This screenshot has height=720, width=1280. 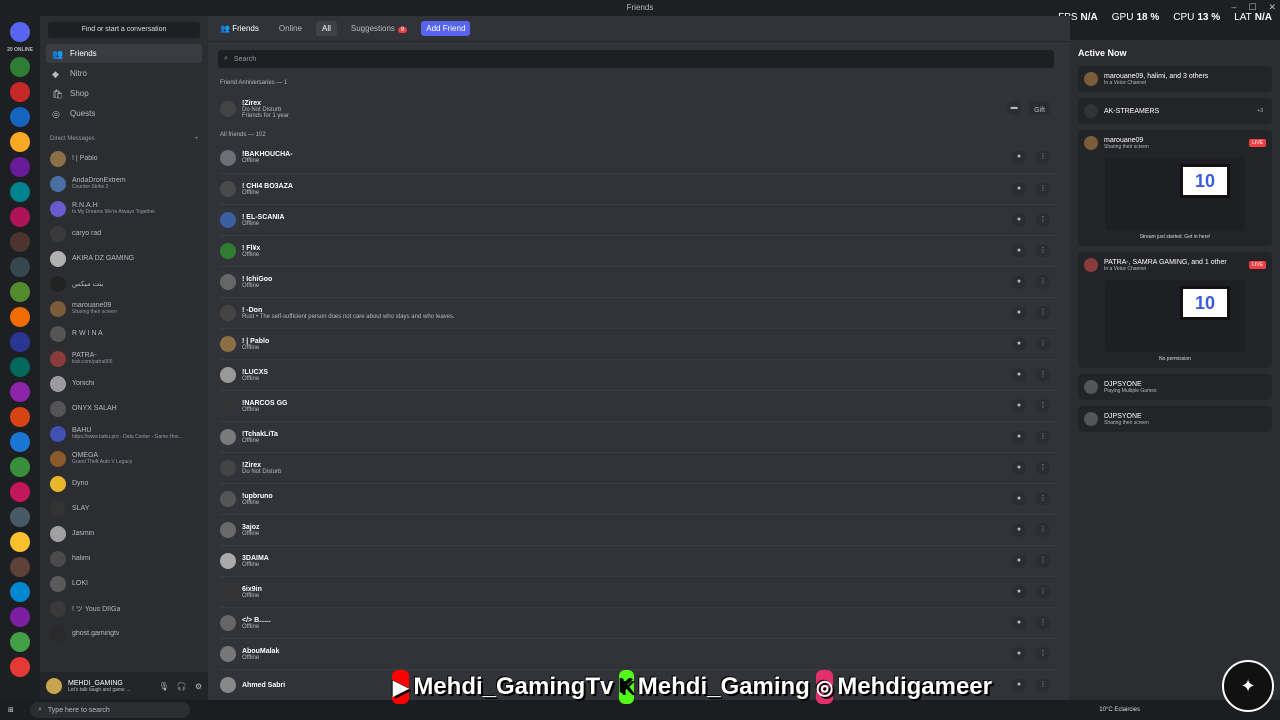 I want to click on dm-item: بنت ميكس, so click(x=124, y=283).